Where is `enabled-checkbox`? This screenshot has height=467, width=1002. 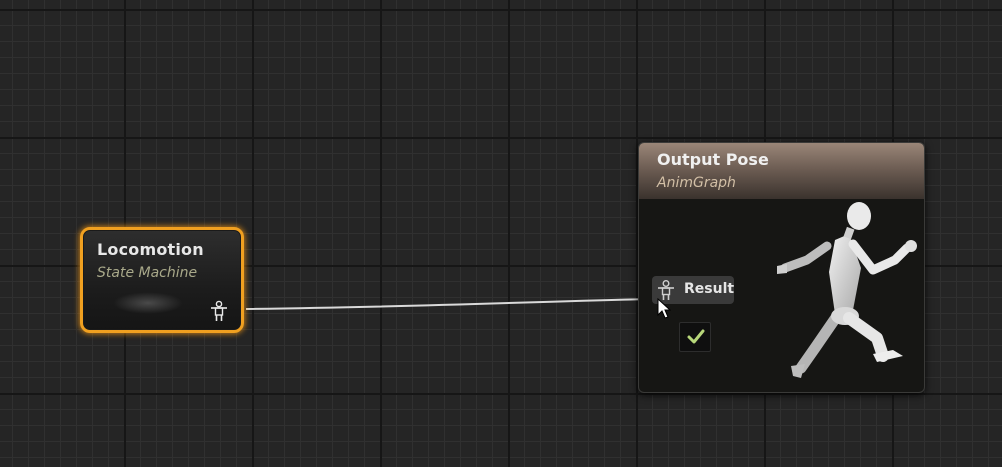 enabled-checkbox is located at coordinates (695, 337).